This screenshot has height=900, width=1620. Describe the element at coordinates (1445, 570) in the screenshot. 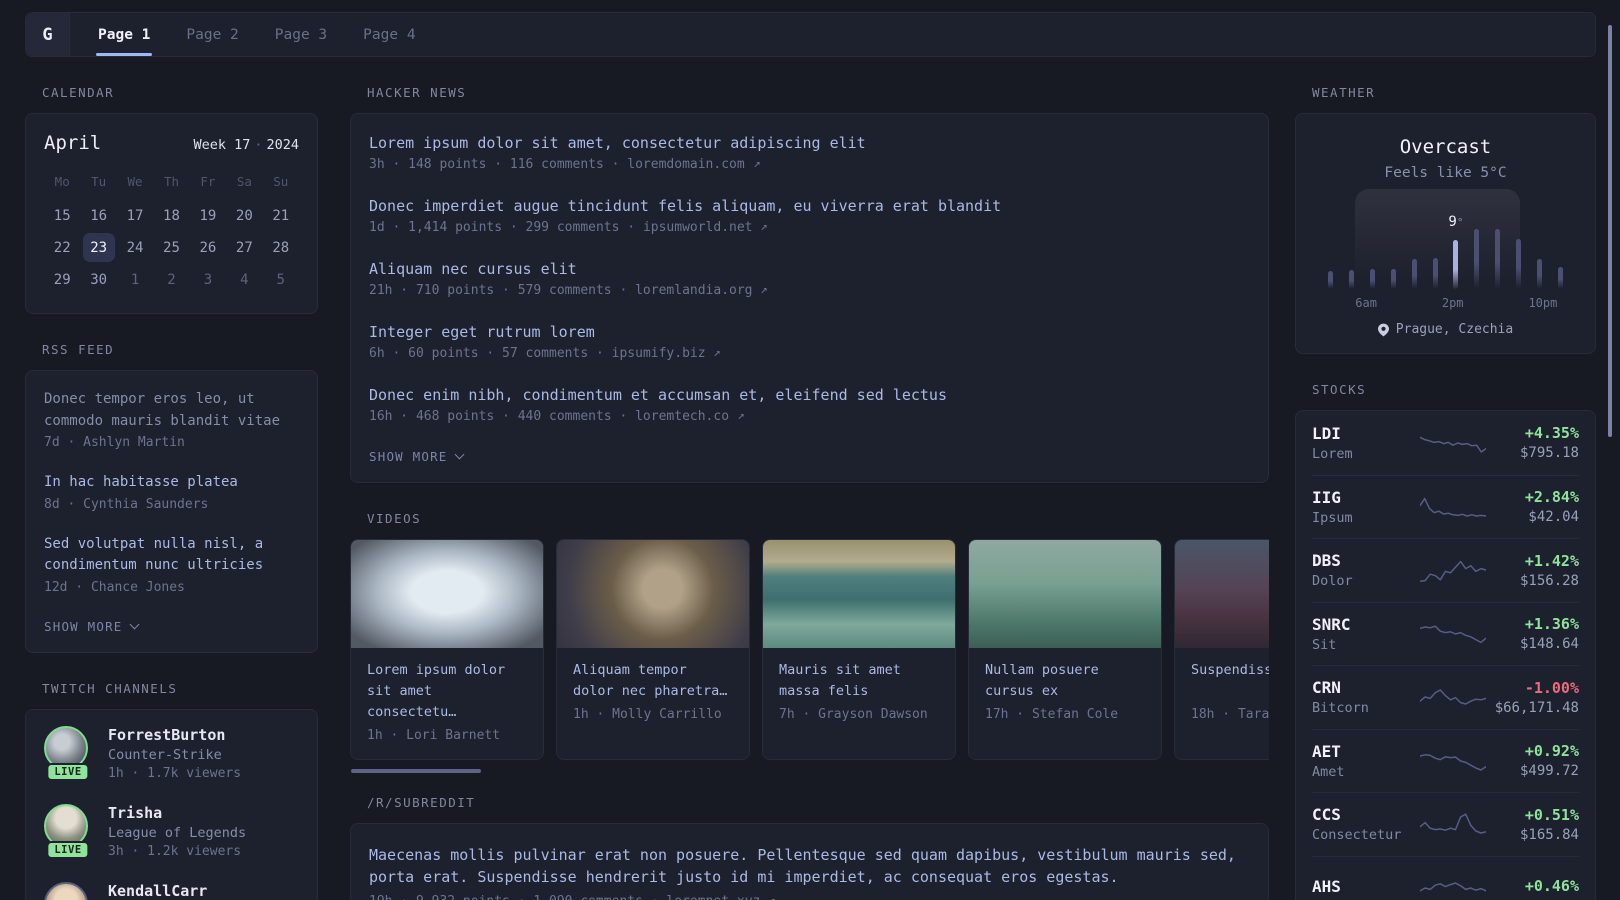

I see `stock-row: DBS Dolor +1.42% $156.28` at that location.